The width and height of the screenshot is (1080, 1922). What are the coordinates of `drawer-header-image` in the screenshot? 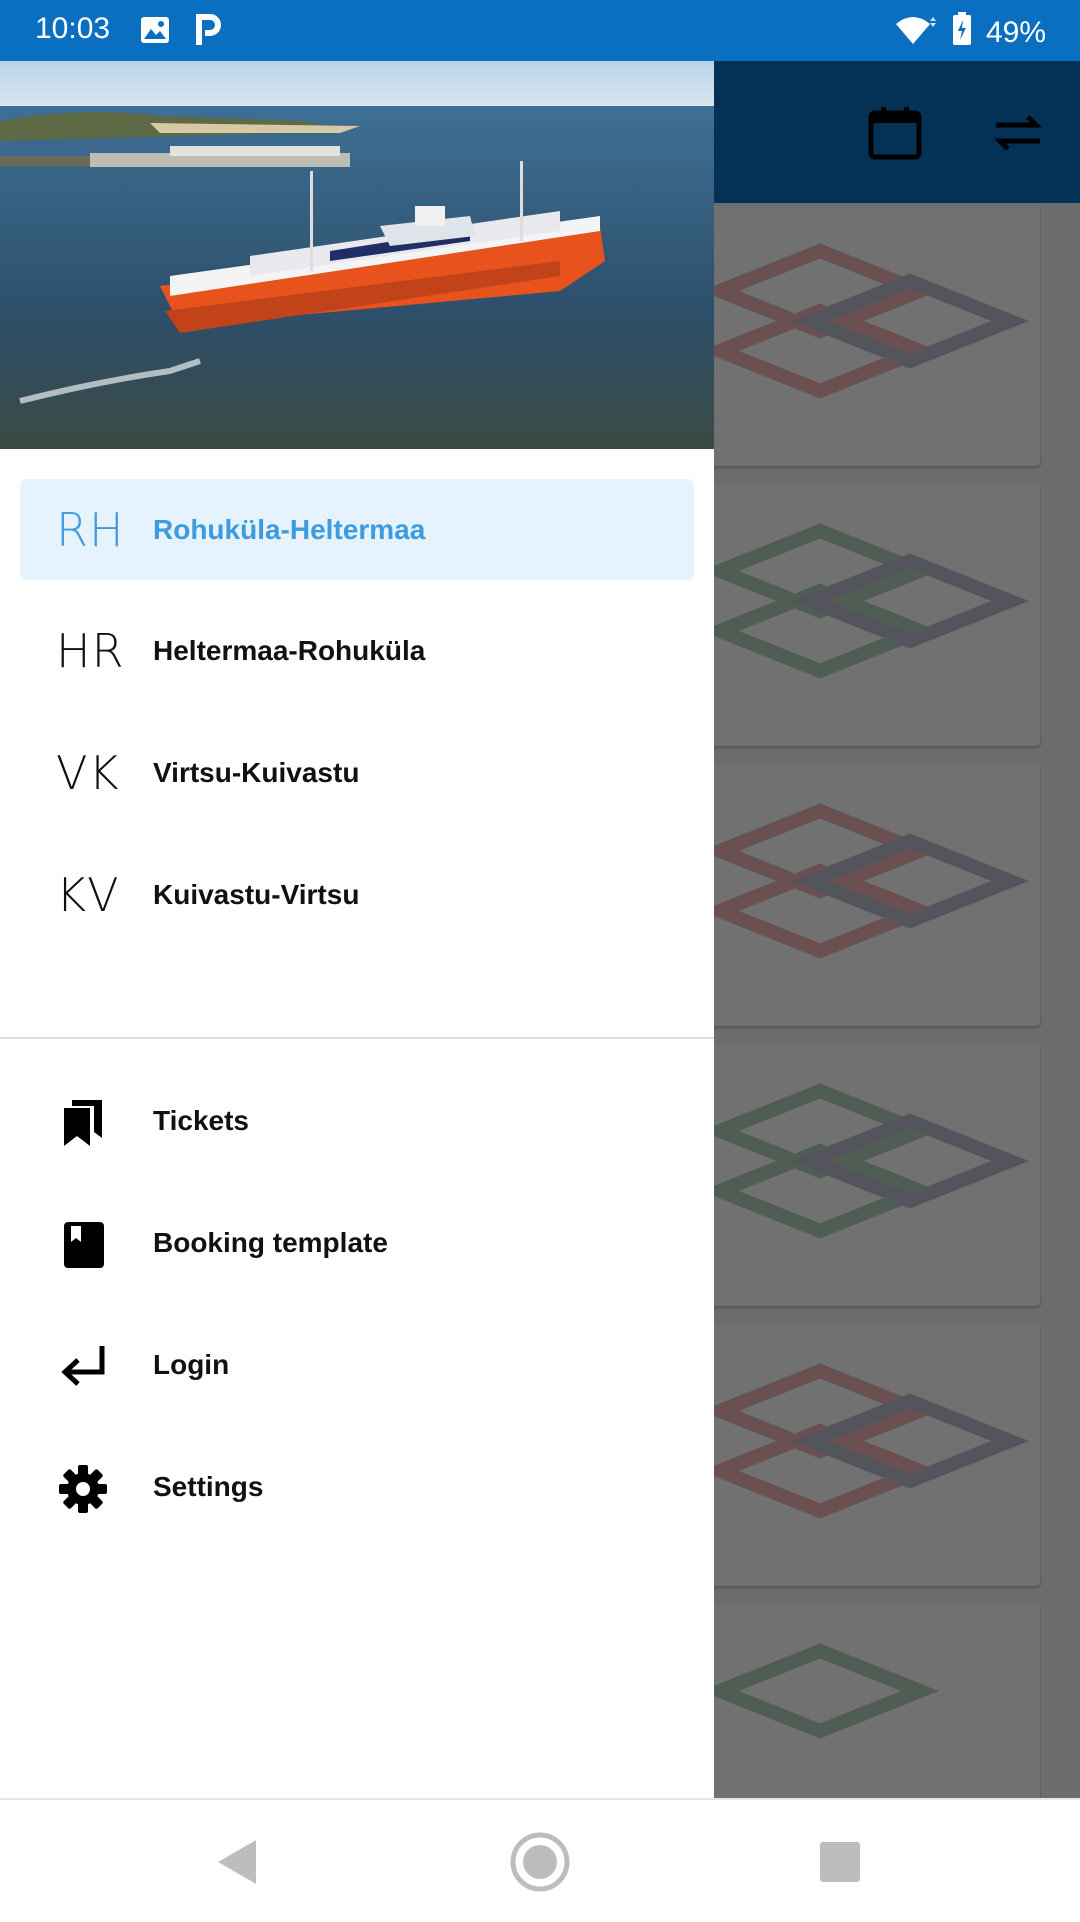 It's located at (357, 255).